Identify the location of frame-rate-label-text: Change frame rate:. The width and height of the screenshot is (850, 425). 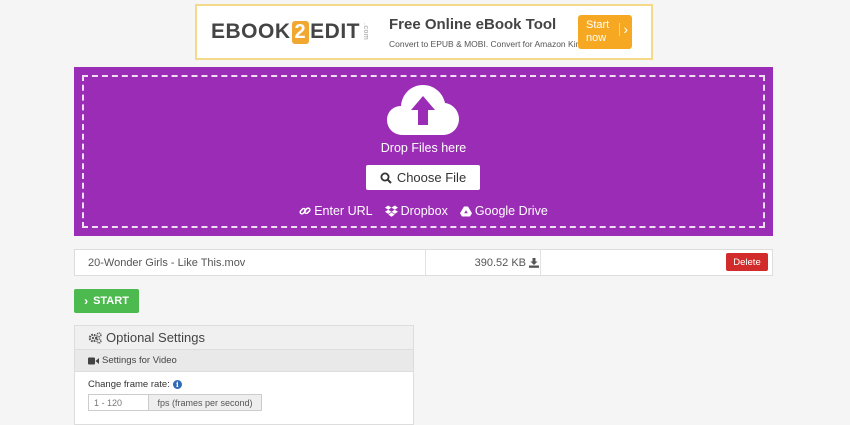
(129, 384).